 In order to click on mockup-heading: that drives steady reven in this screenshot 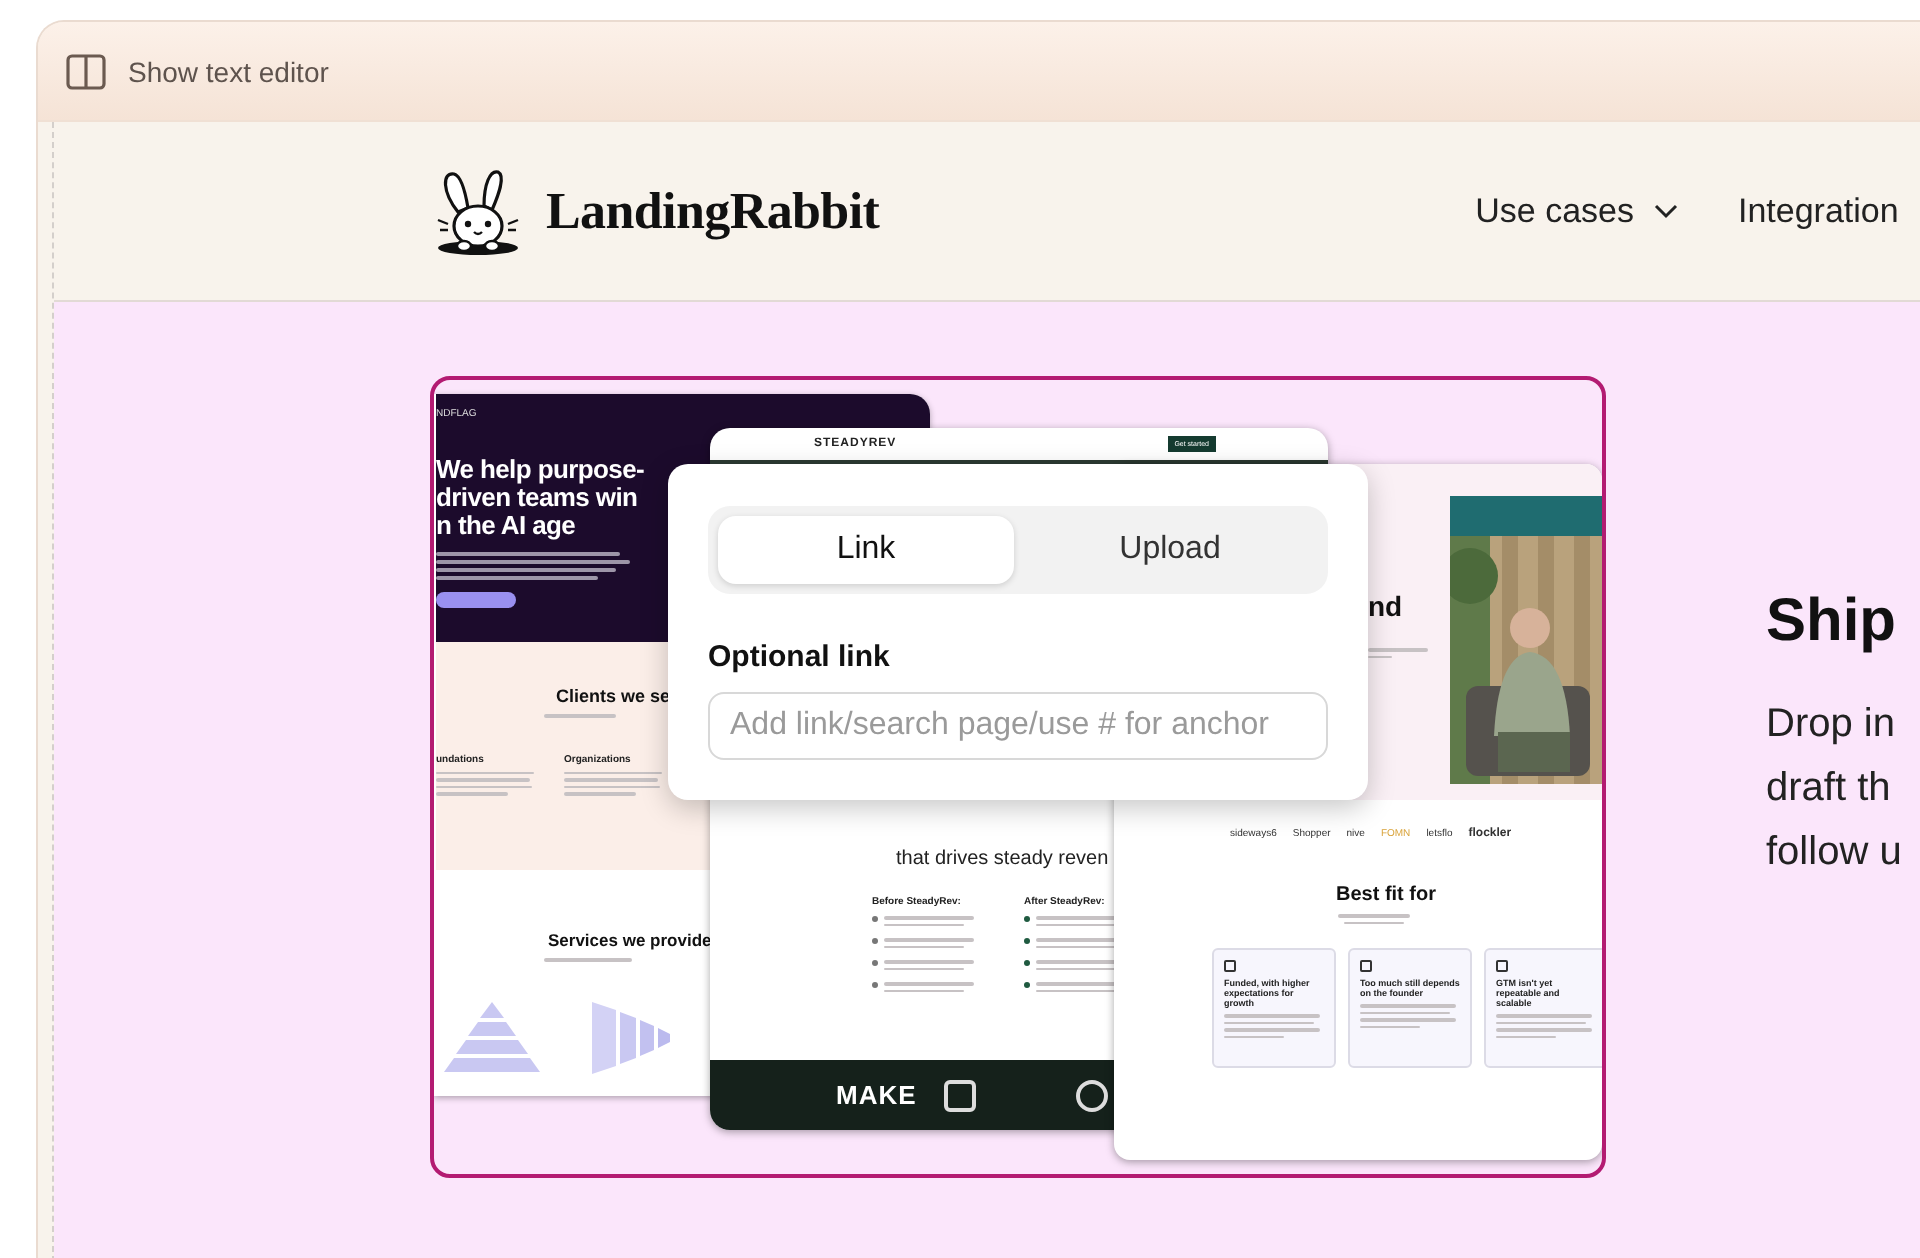, I will do `click(1003, 859)`.